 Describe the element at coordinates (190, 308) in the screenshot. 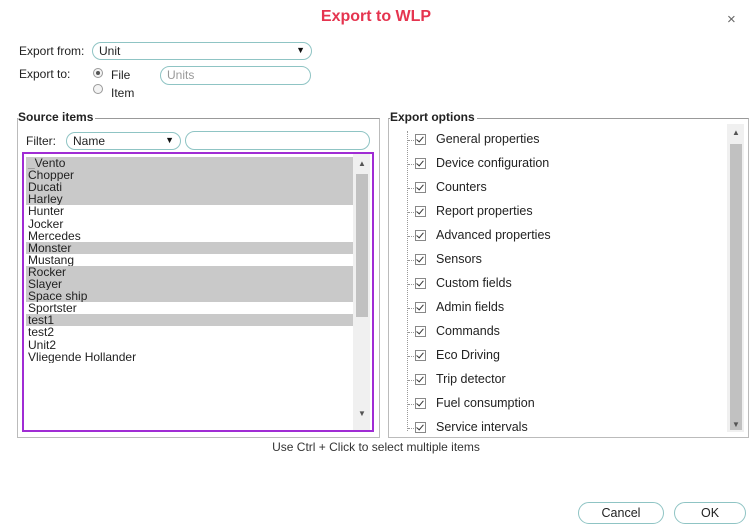

I see `list-item: Sportster` at that location.